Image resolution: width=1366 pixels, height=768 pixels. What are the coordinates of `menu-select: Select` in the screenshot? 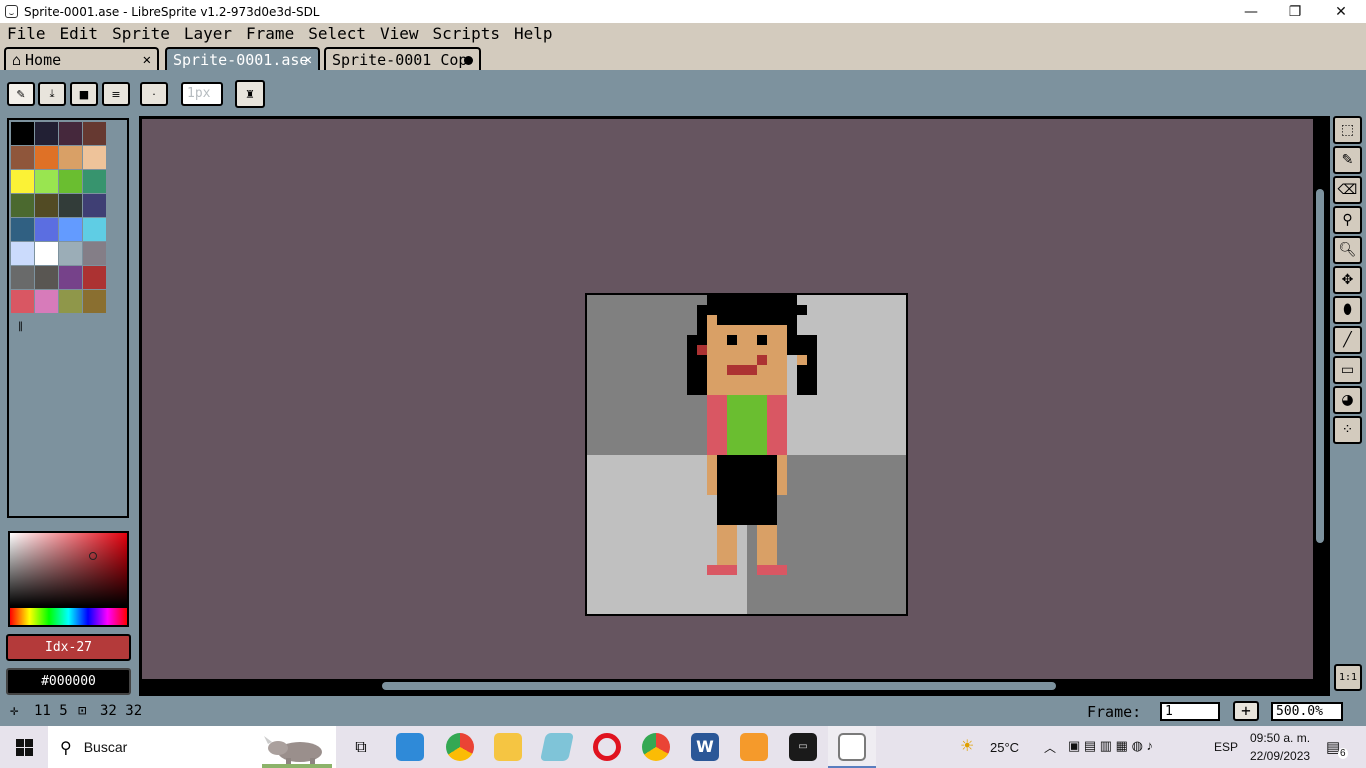 It's located at (337, 33).